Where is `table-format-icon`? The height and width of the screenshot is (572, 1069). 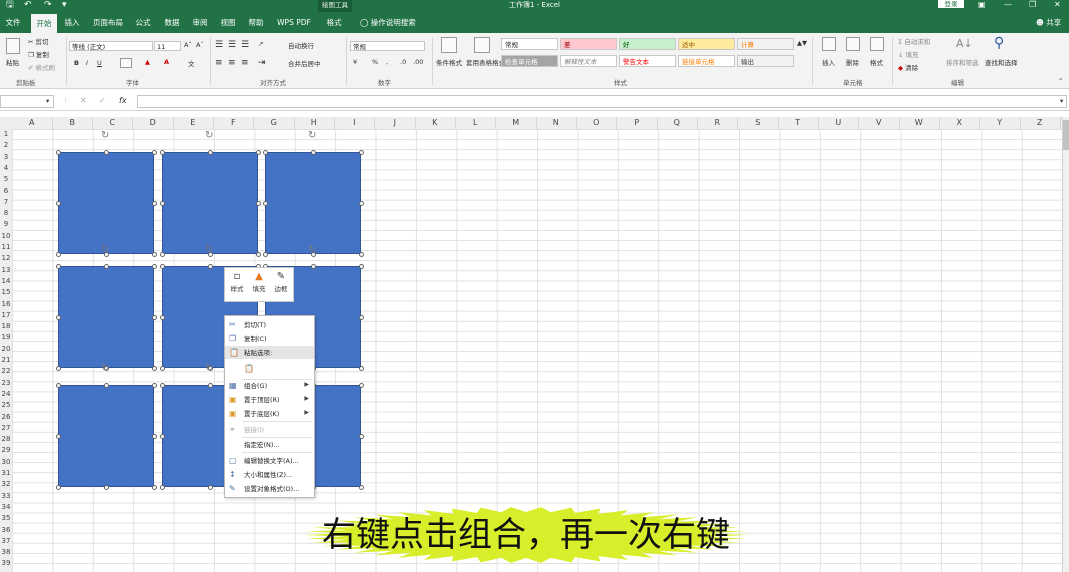 table-format-icon is located at coordinates (482, 45).